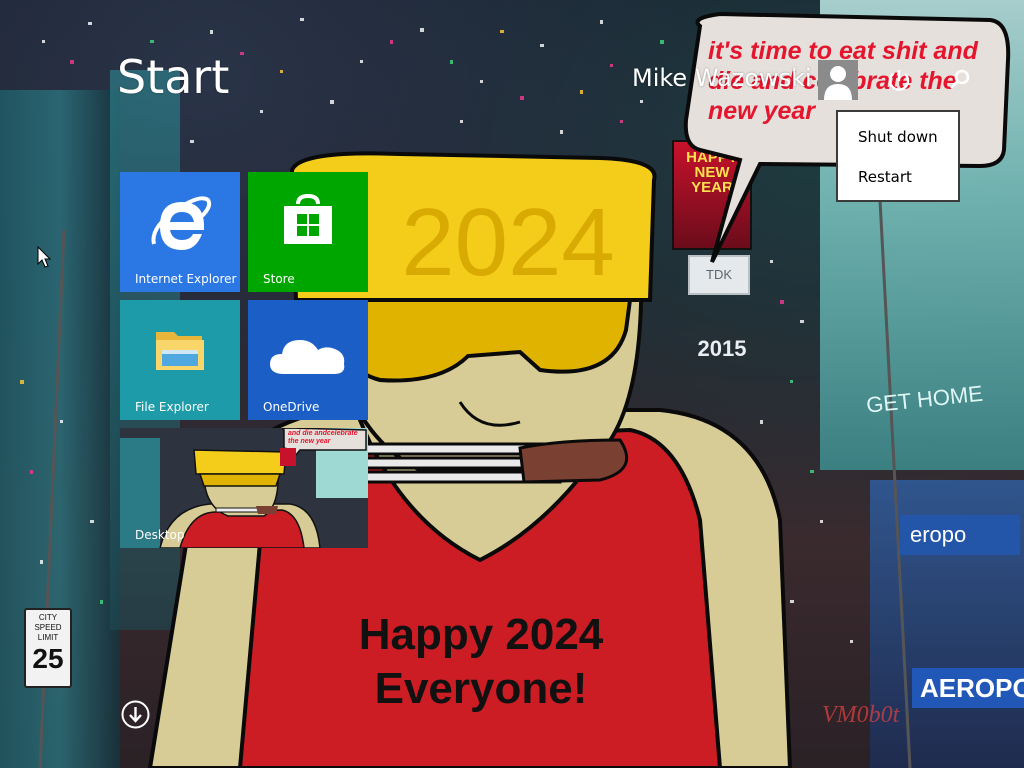  I want to click on tile-store: Store, so click(308, 232).